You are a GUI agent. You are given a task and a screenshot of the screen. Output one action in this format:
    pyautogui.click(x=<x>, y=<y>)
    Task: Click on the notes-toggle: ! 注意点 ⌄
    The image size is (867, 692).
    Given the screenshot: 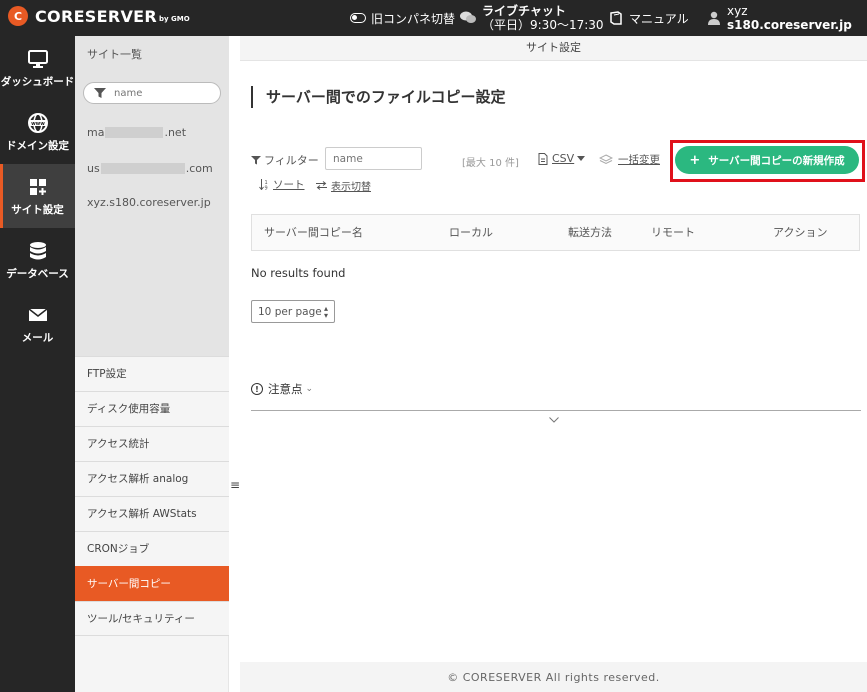 What is the action you would take?
    pyautogui.click(x=282, y=389)
    